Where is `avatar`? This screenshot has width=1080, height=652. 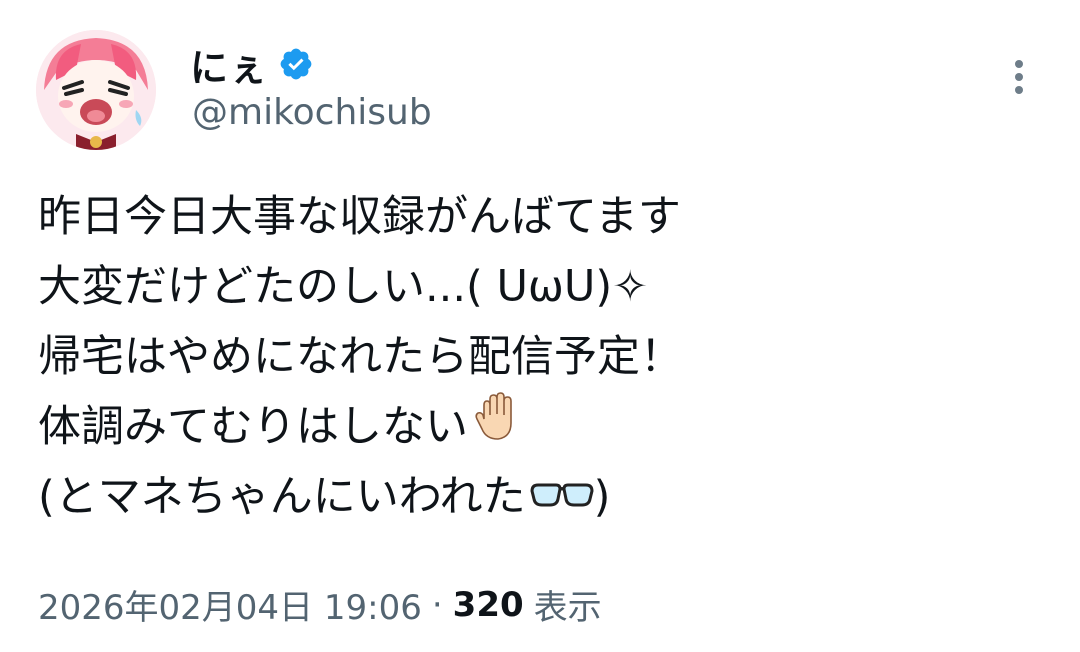 avatar is located at coordinates (96, 90).